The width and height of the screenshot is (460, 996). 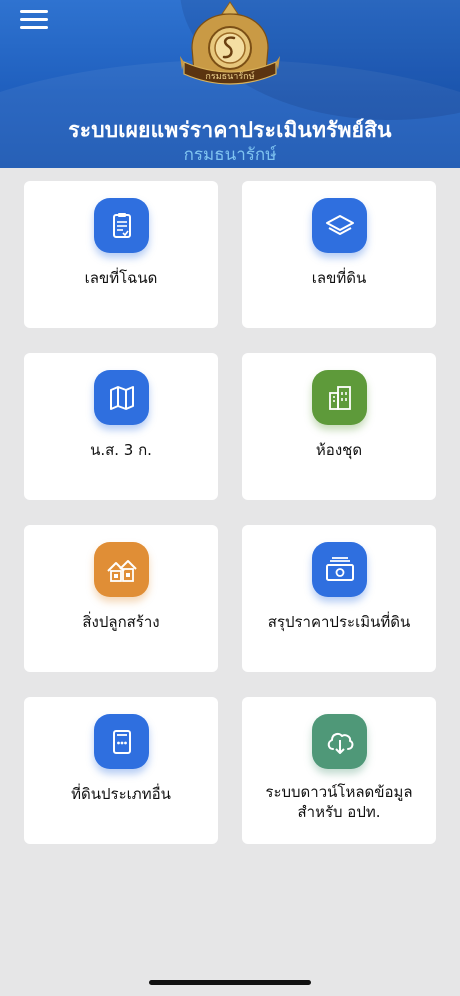 What do you see at coordinates (339, 812) in the screenshot?
I see `menu-card-label-line2: สำหรับ อปท.` at bounding box center [339, 812].